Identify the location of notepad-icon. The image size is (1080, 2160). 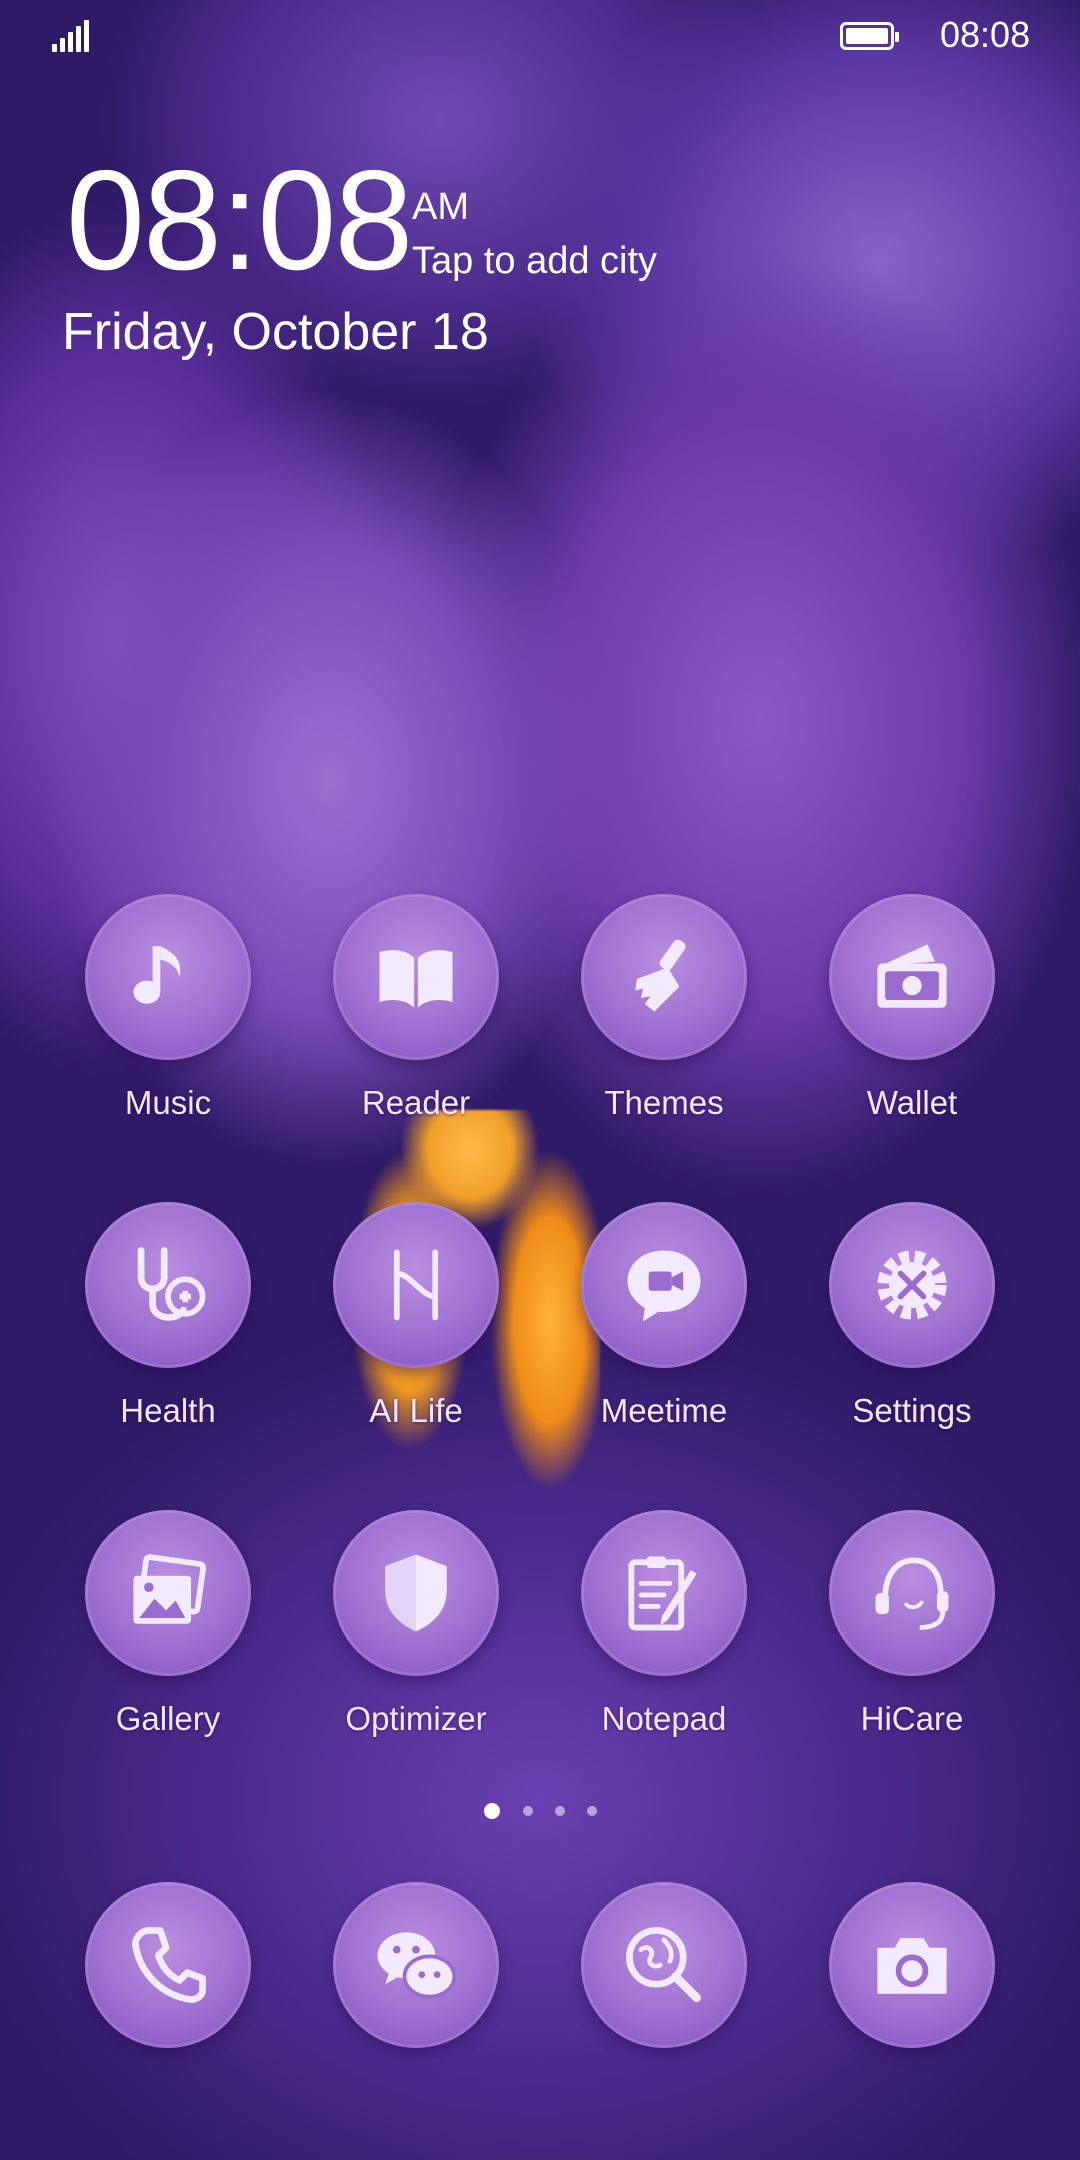
(662, 1593).